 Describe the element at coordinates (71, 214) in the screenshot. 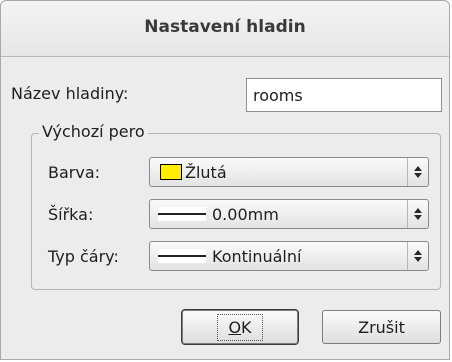

I see `width-label: Šířka:` at that location.